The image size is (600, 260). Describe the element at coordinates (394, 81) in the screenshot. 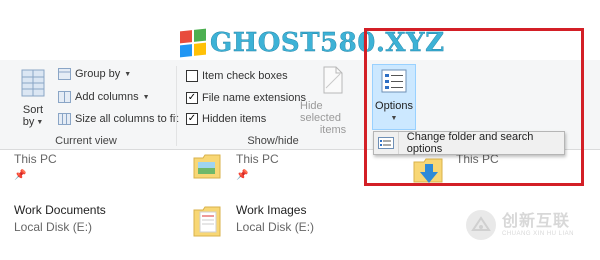

I see `options-icon` at that location.